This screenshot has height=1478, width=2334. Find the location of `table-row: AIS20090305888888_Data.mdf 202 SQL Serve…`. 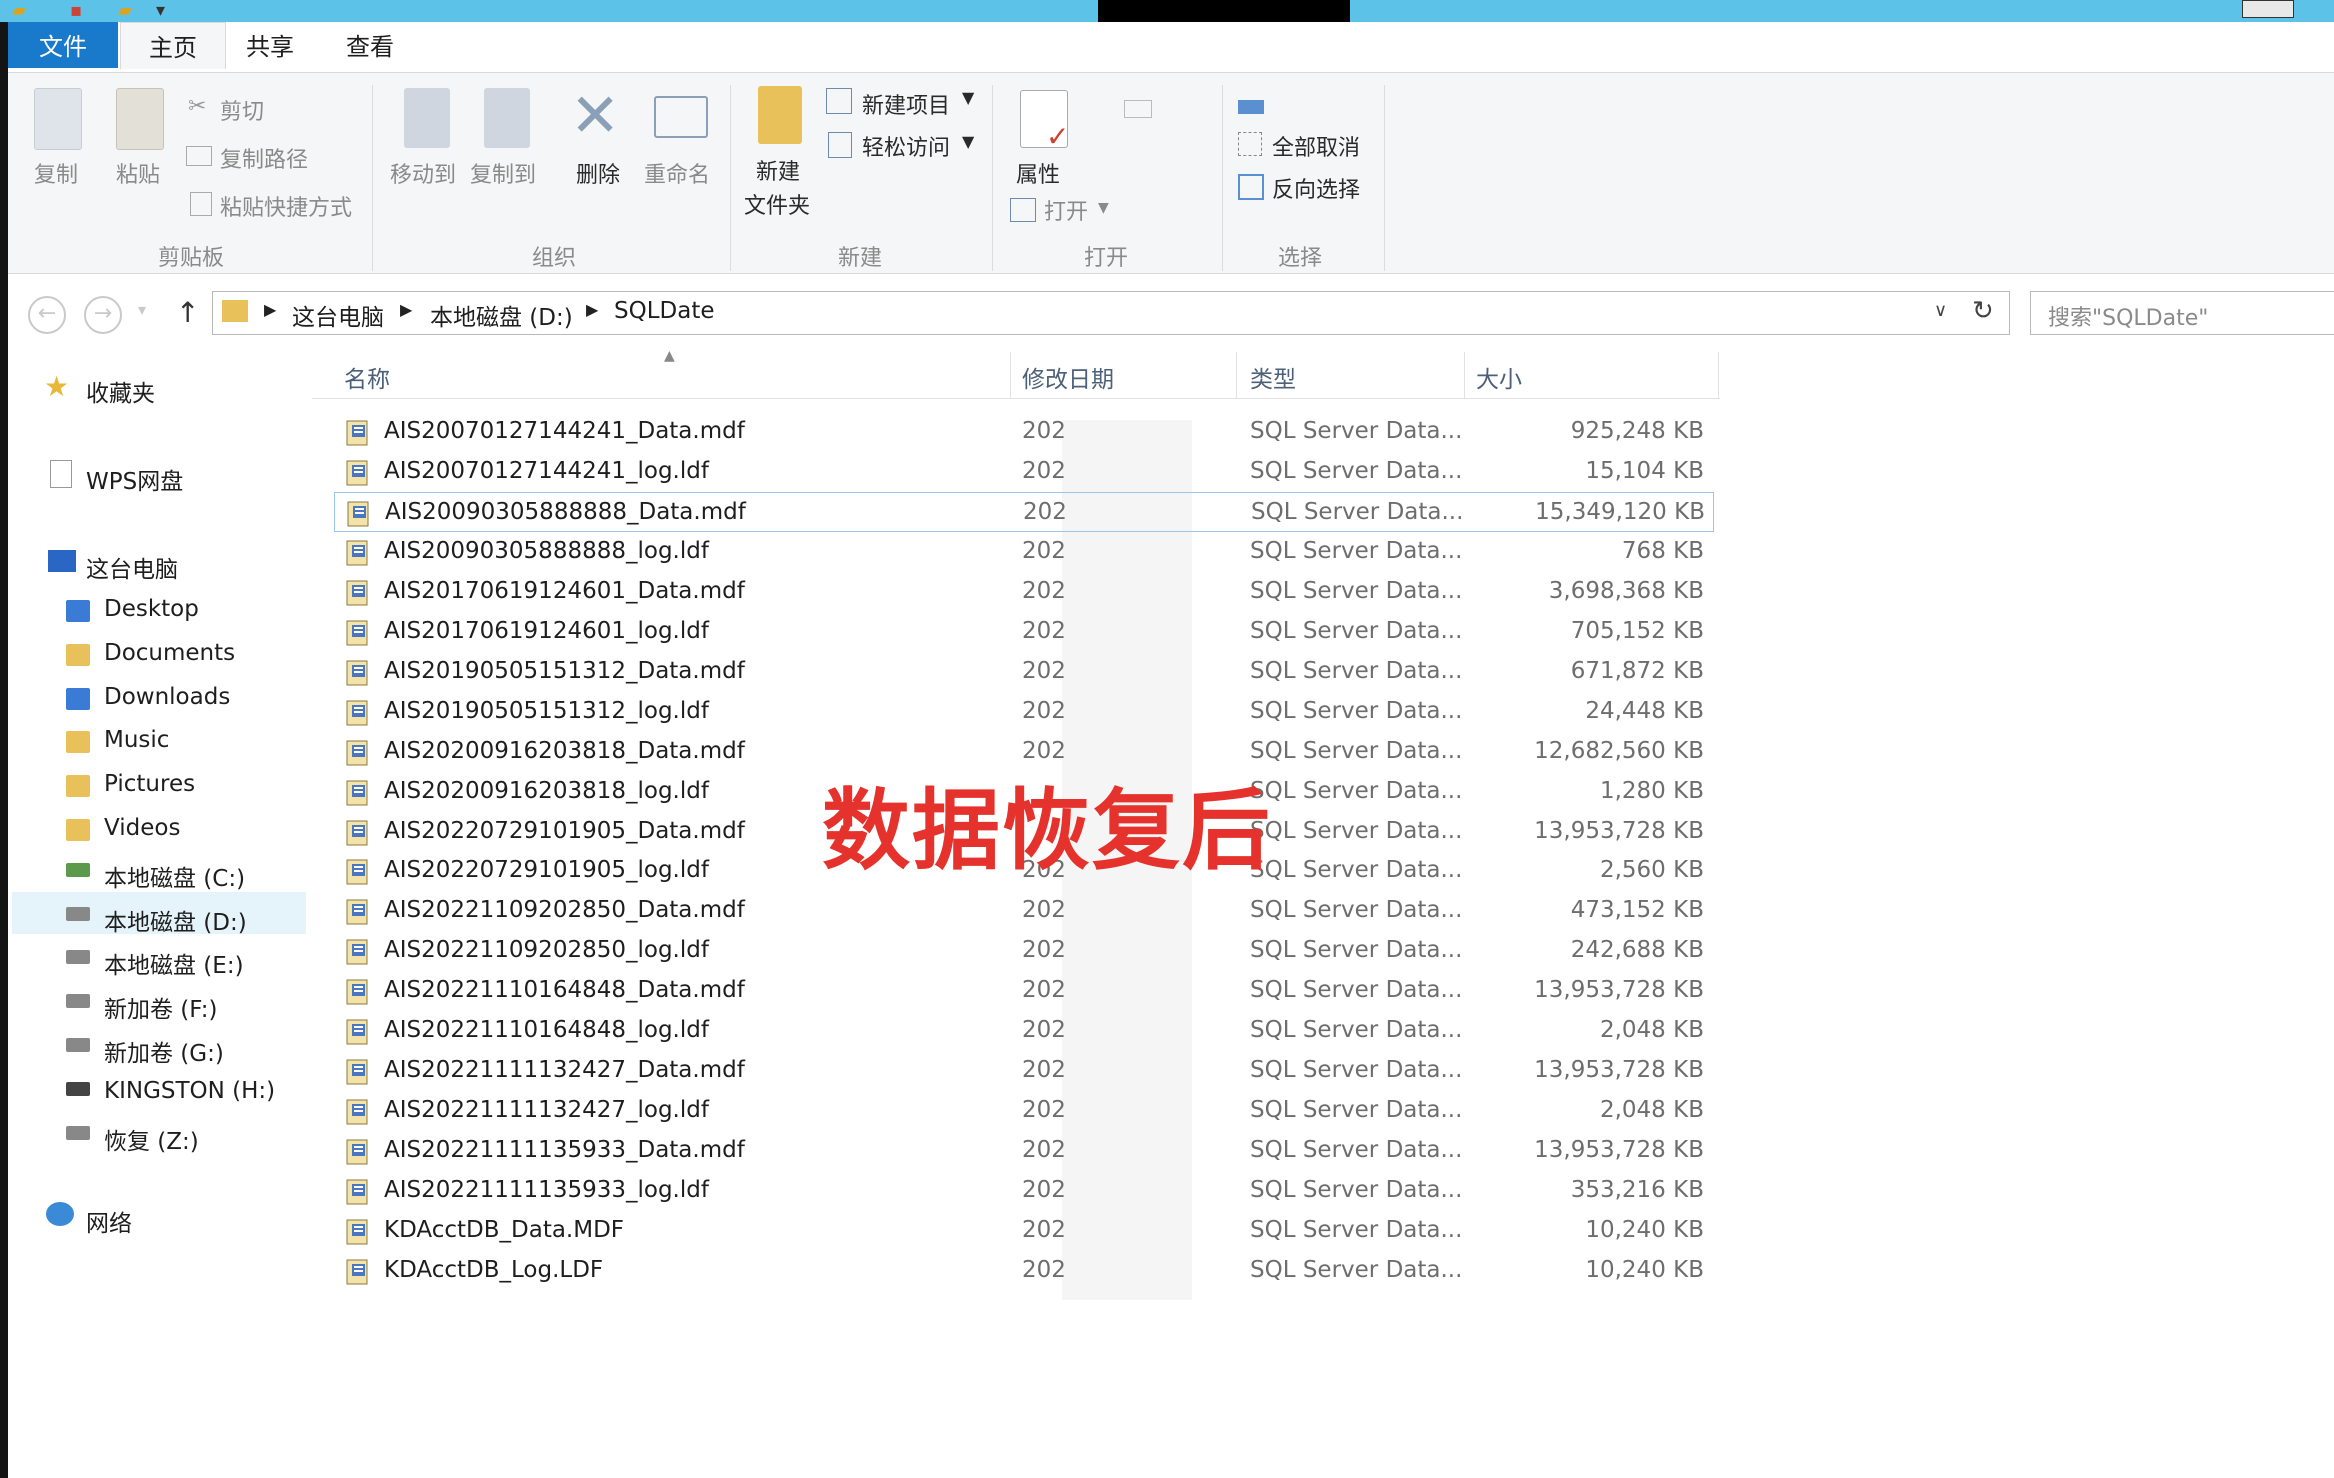

table-row: AIS20090305888888_Data.mdf 202 SQL Serve… is located at coordinates (1024, 512).